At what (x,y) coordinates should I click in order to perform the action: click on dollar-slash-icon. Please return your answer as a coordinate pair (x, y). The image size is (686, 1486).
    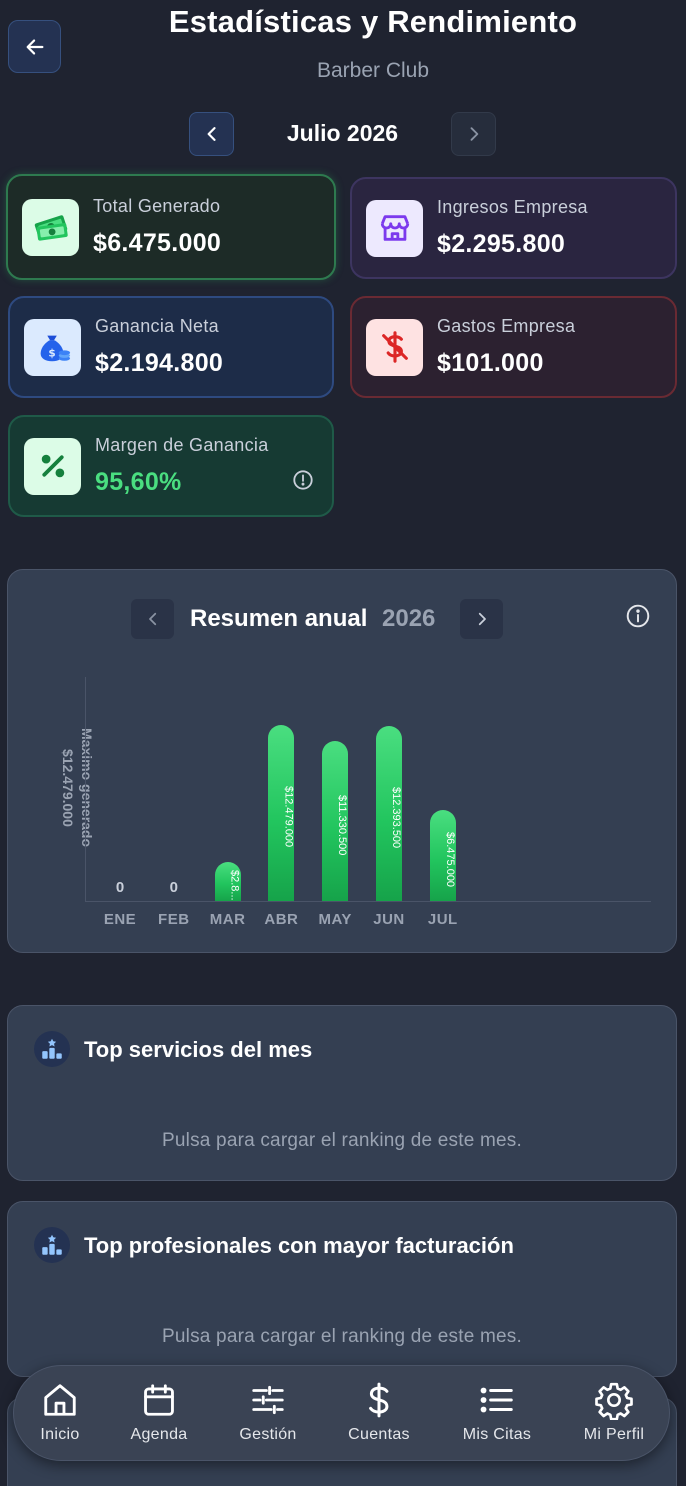
    Looking at the image, I should click on (394, 347).